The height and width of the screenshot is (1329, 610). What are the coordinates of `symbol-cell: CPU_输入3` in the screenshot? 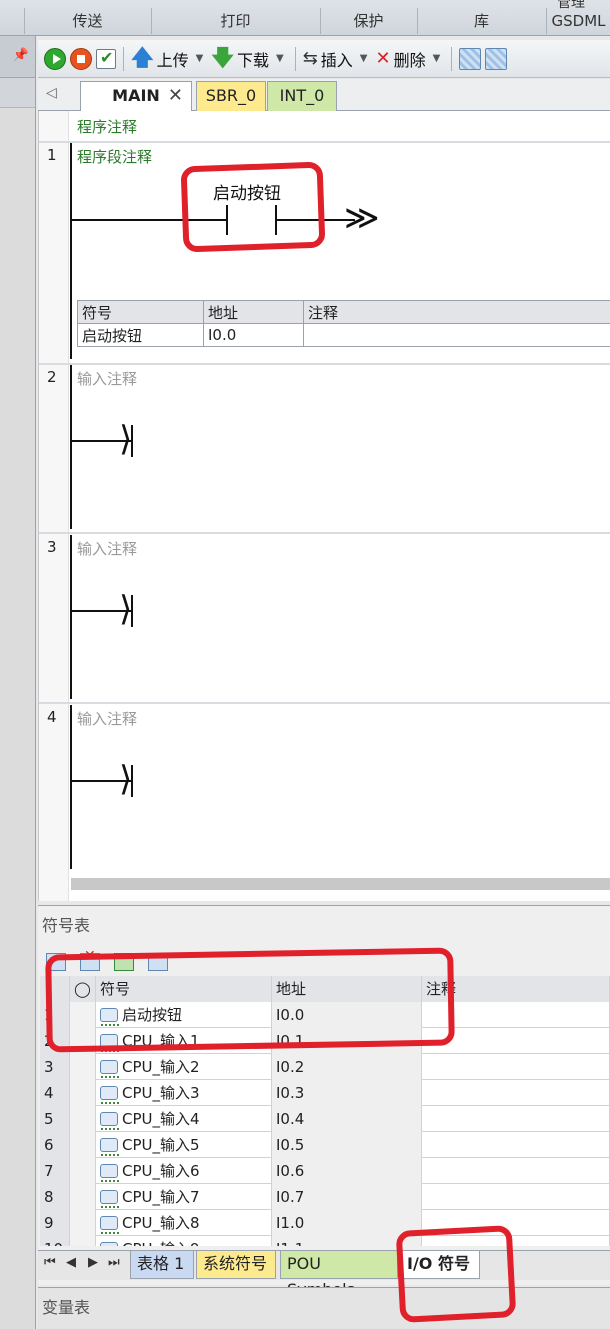 It's located at (184, 1093).